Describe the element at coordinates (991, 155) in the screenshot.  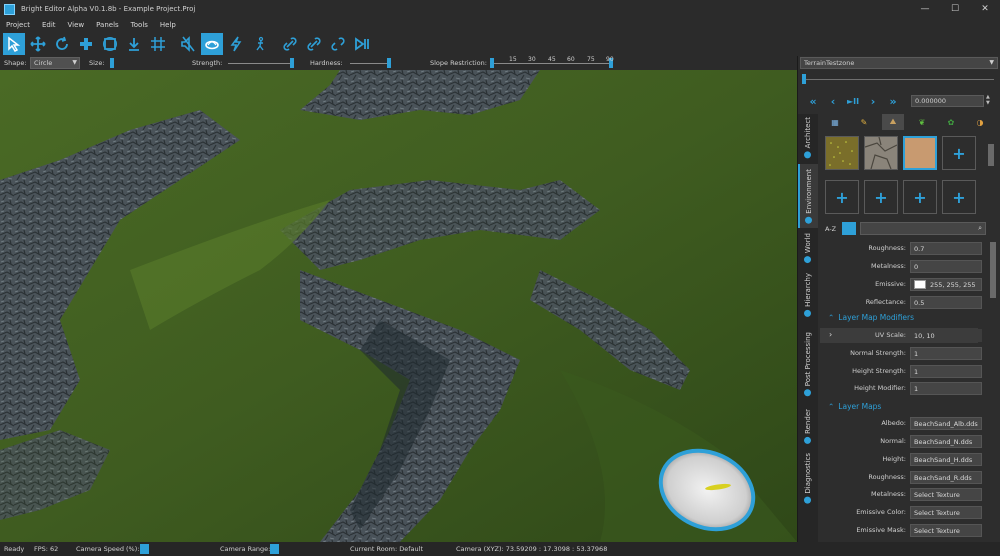
I see `texture-grid-scrollbar` at that location.